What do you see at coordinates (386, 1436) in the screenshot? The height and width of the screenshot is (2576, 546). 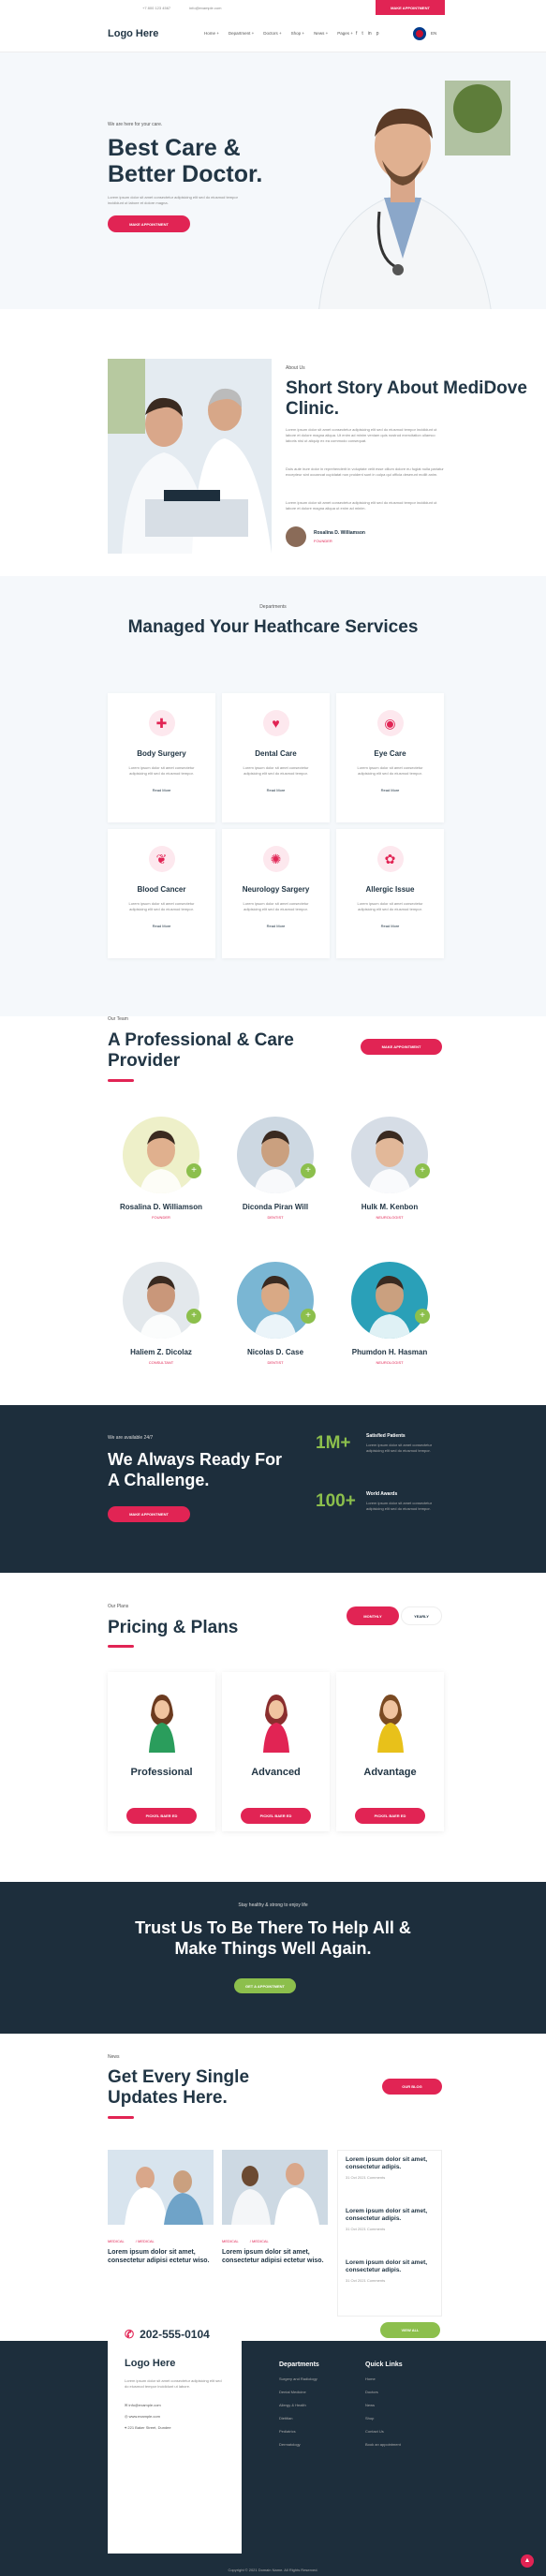 I see `stat-label: Satisfied Patients` at bounding box center [386, 1436].